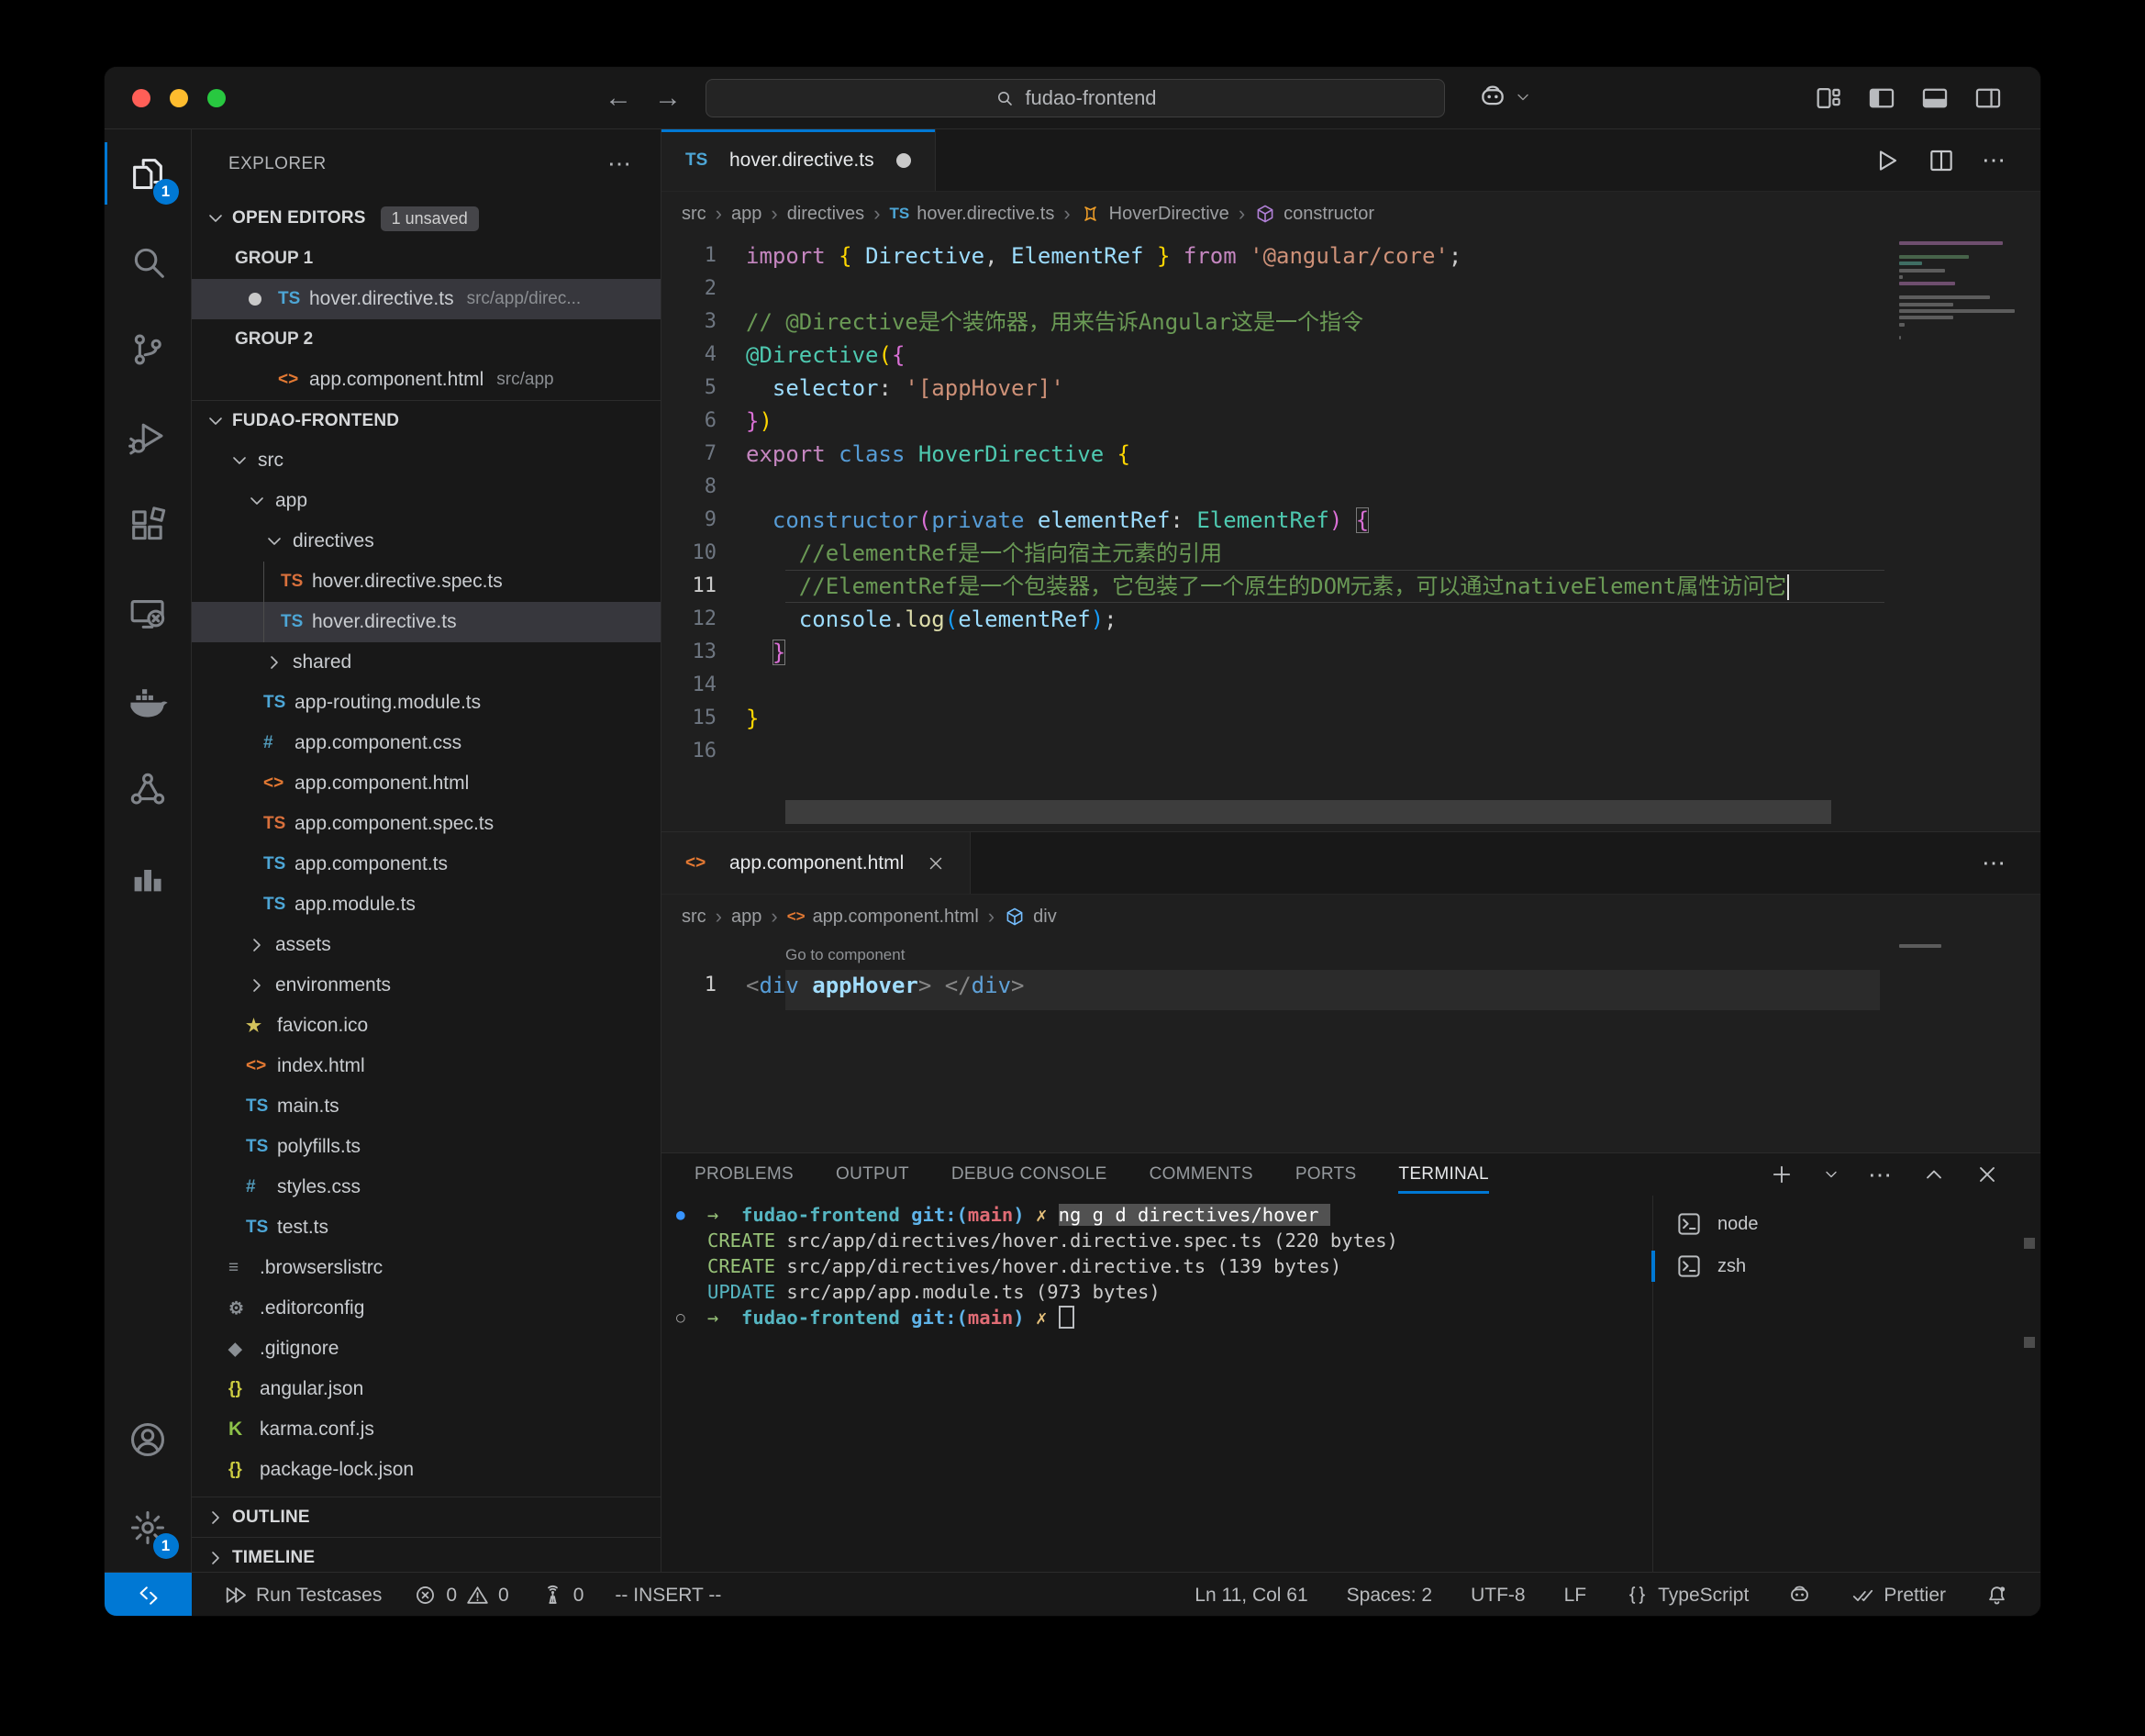  What do you see at coordinates (427, 1066) in the screenshot?
I see `tree-file-index-html: <> index.html` at bounding box center [427, 1066].